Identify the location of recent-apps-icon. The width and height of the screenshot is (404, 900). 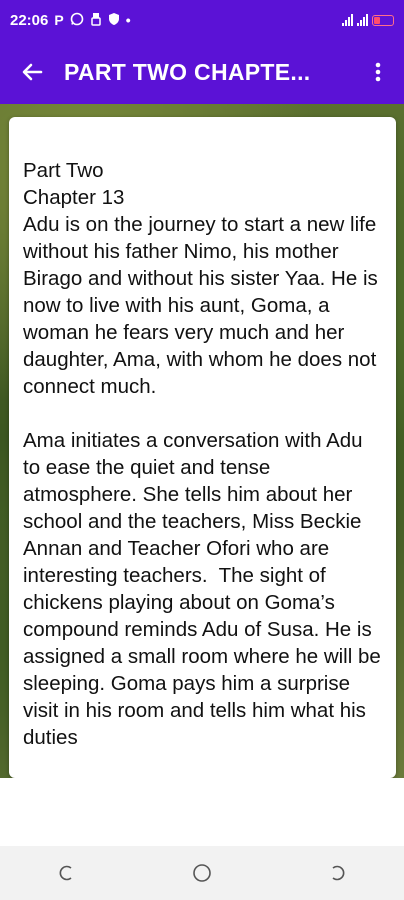
(65, 873).